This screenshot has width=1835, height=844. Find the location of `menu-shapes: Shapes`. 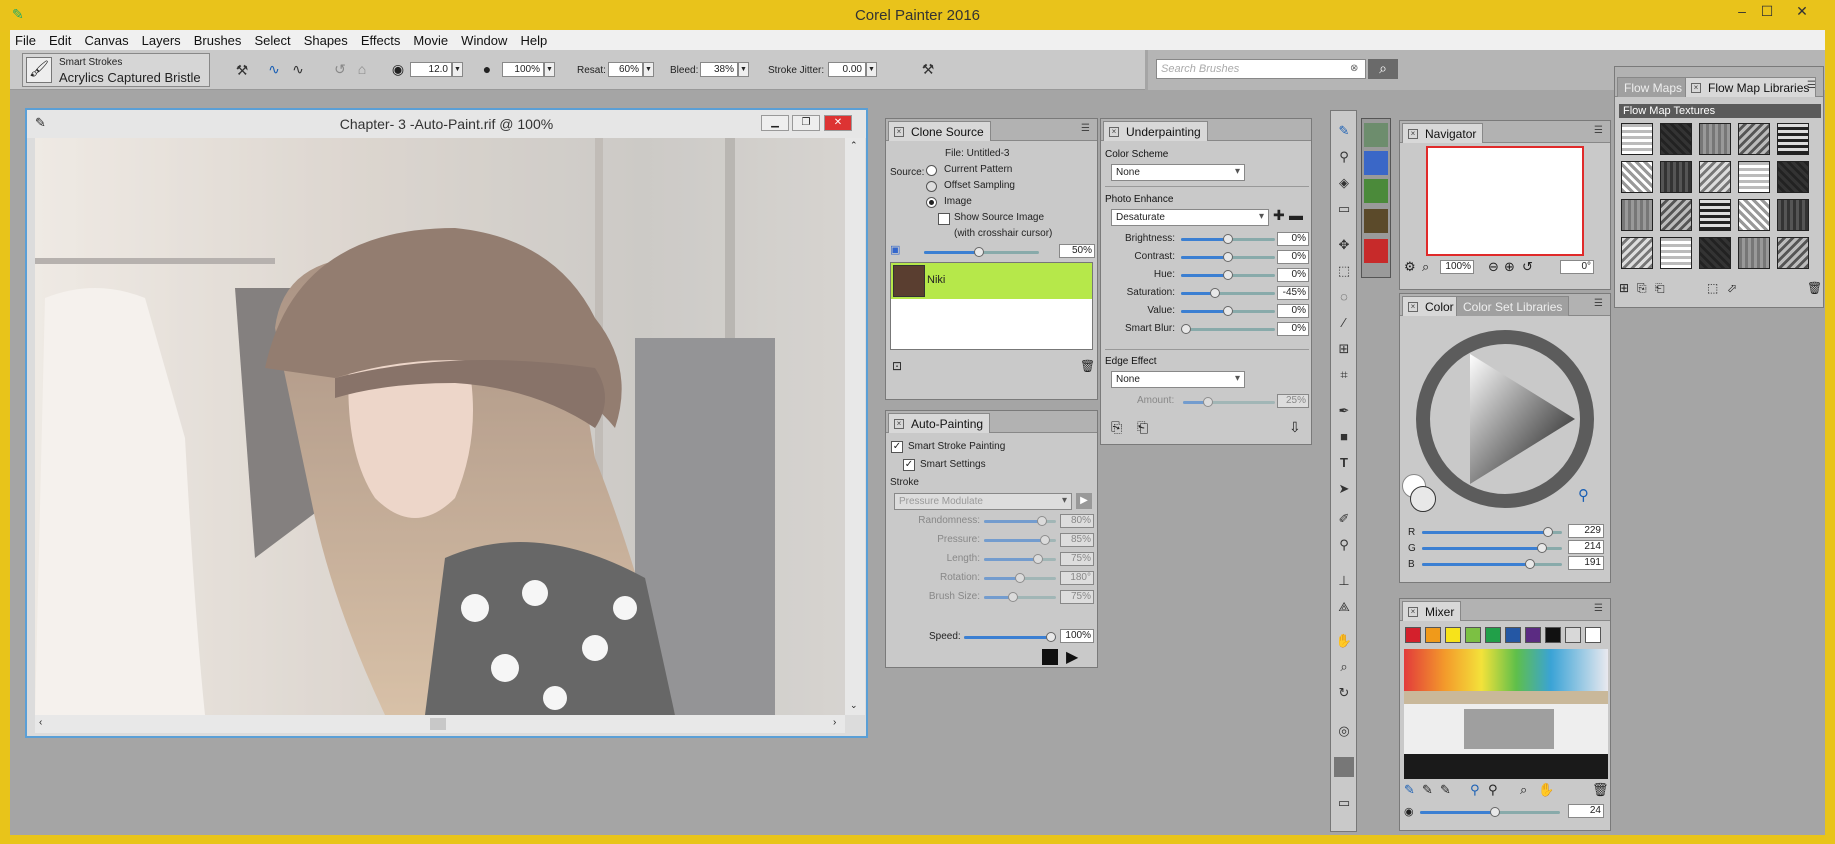

menu-shapes: Shapes is located at coordinates (326, 39).